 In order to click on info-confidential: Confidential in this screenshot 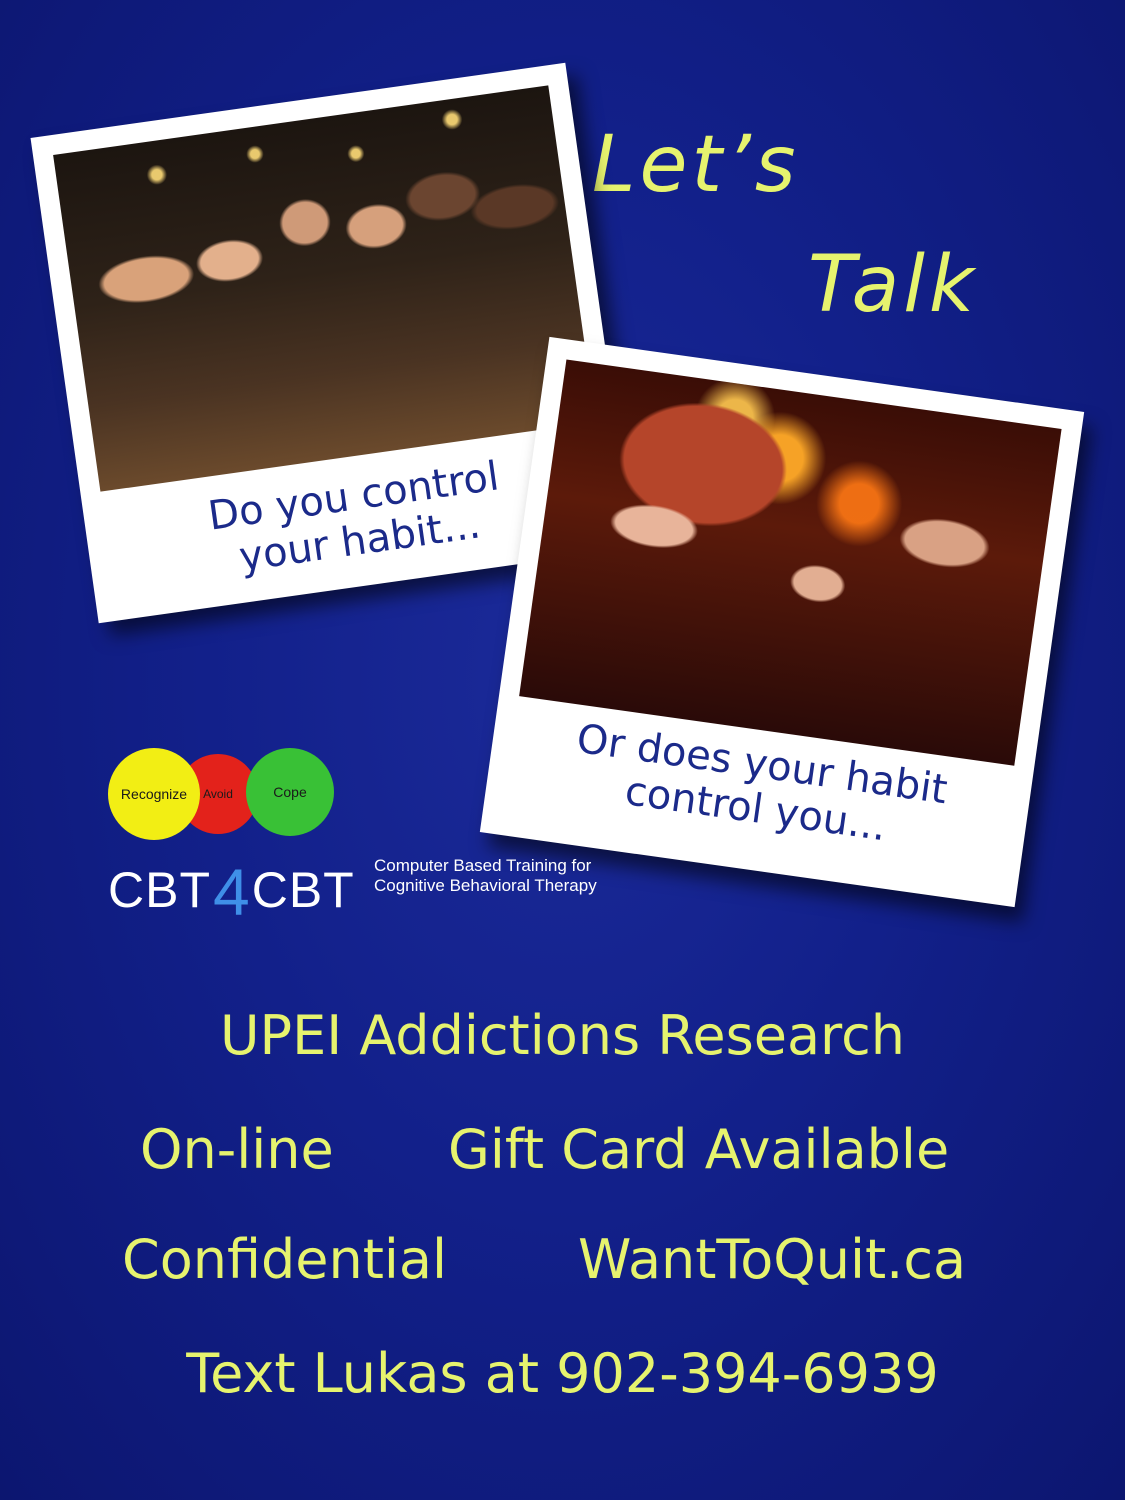, I will do `click(284, 1259)`.